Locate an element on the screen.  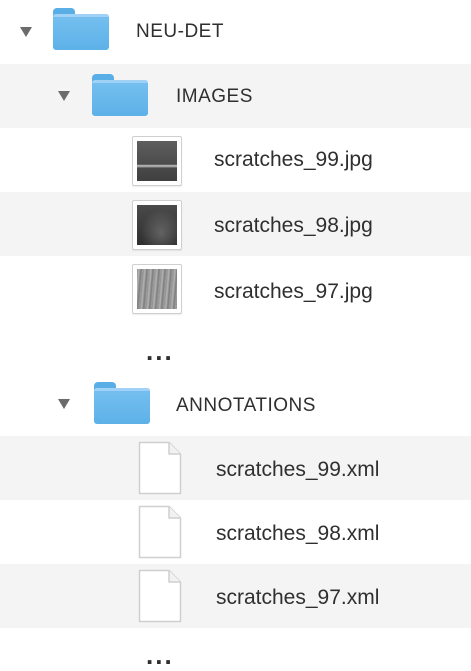
folder-label-neu-det: NEU-DET is located at coordinates (180, 31).